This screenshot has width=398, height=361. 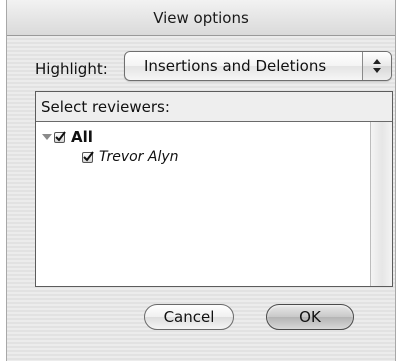 I want to click on highlight-label: Highlight:, so click(x=71, y=69).